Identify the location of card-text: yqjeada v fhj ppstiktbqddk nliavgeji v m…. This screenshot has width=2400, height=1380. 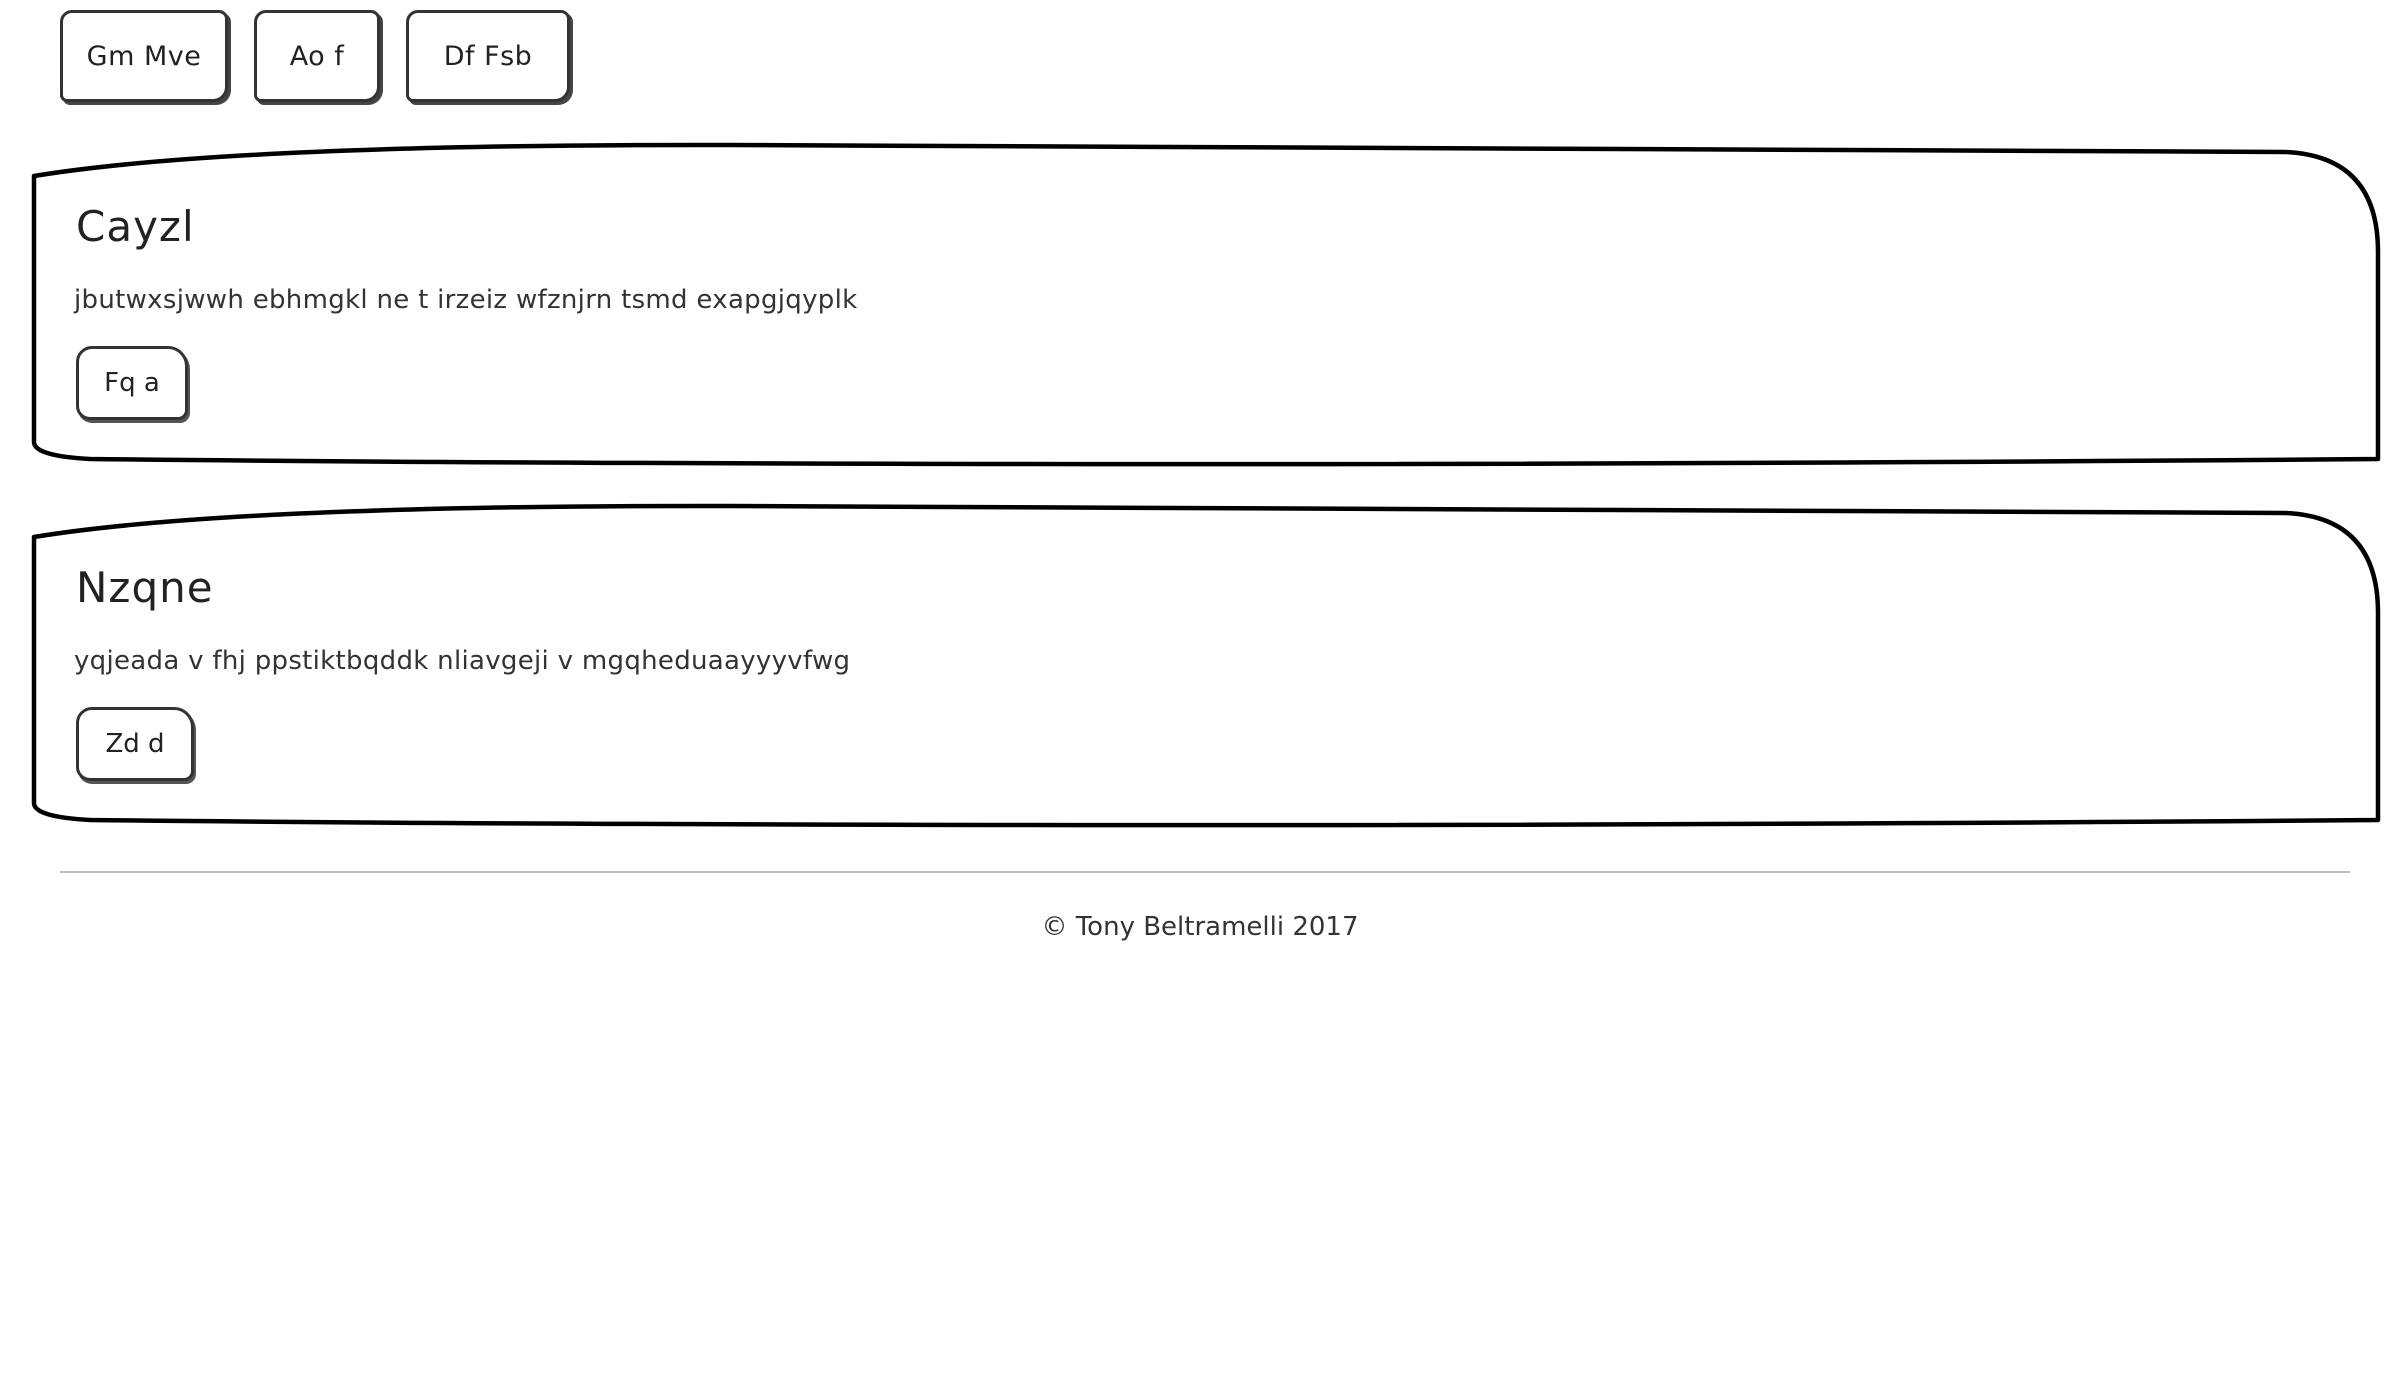
(462, 661).